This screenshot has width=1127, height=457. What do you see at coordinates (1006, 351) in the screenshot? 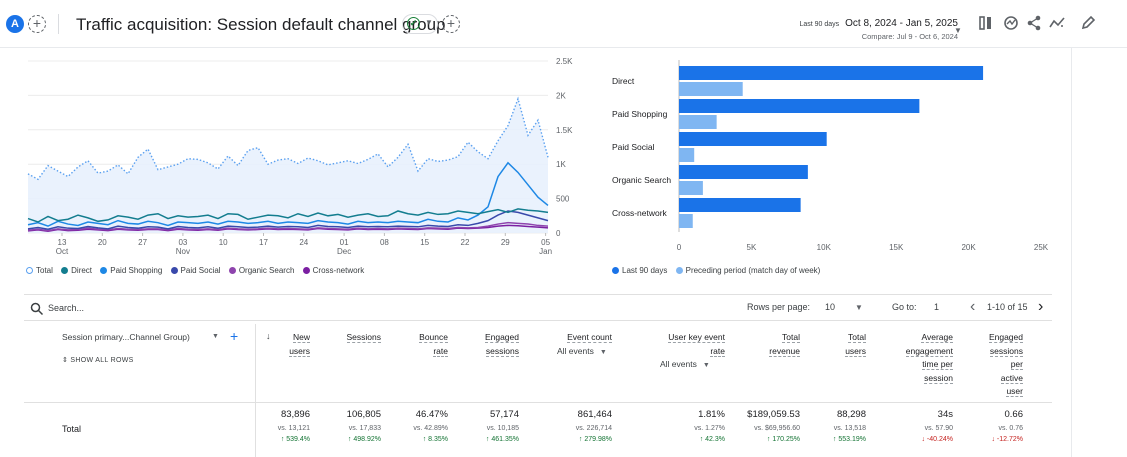
I see `column-header-text: sessions` at bounding box center [1006, 351].